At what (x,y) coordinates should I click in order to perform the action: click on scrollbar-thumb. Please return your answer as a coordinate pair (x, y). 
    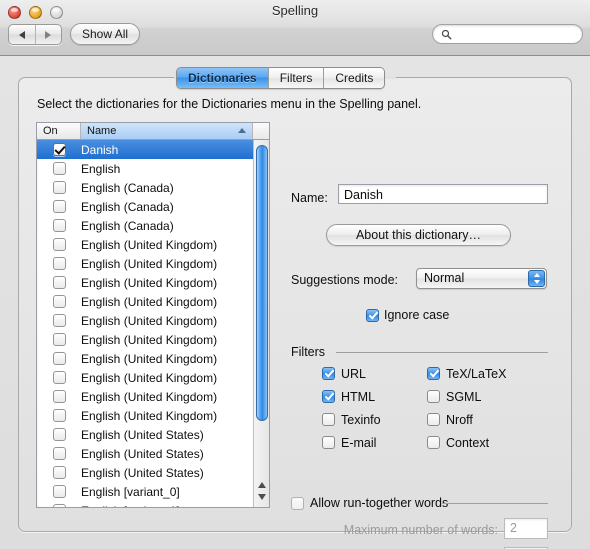
    Looking at the image, I should click on (262, 283).